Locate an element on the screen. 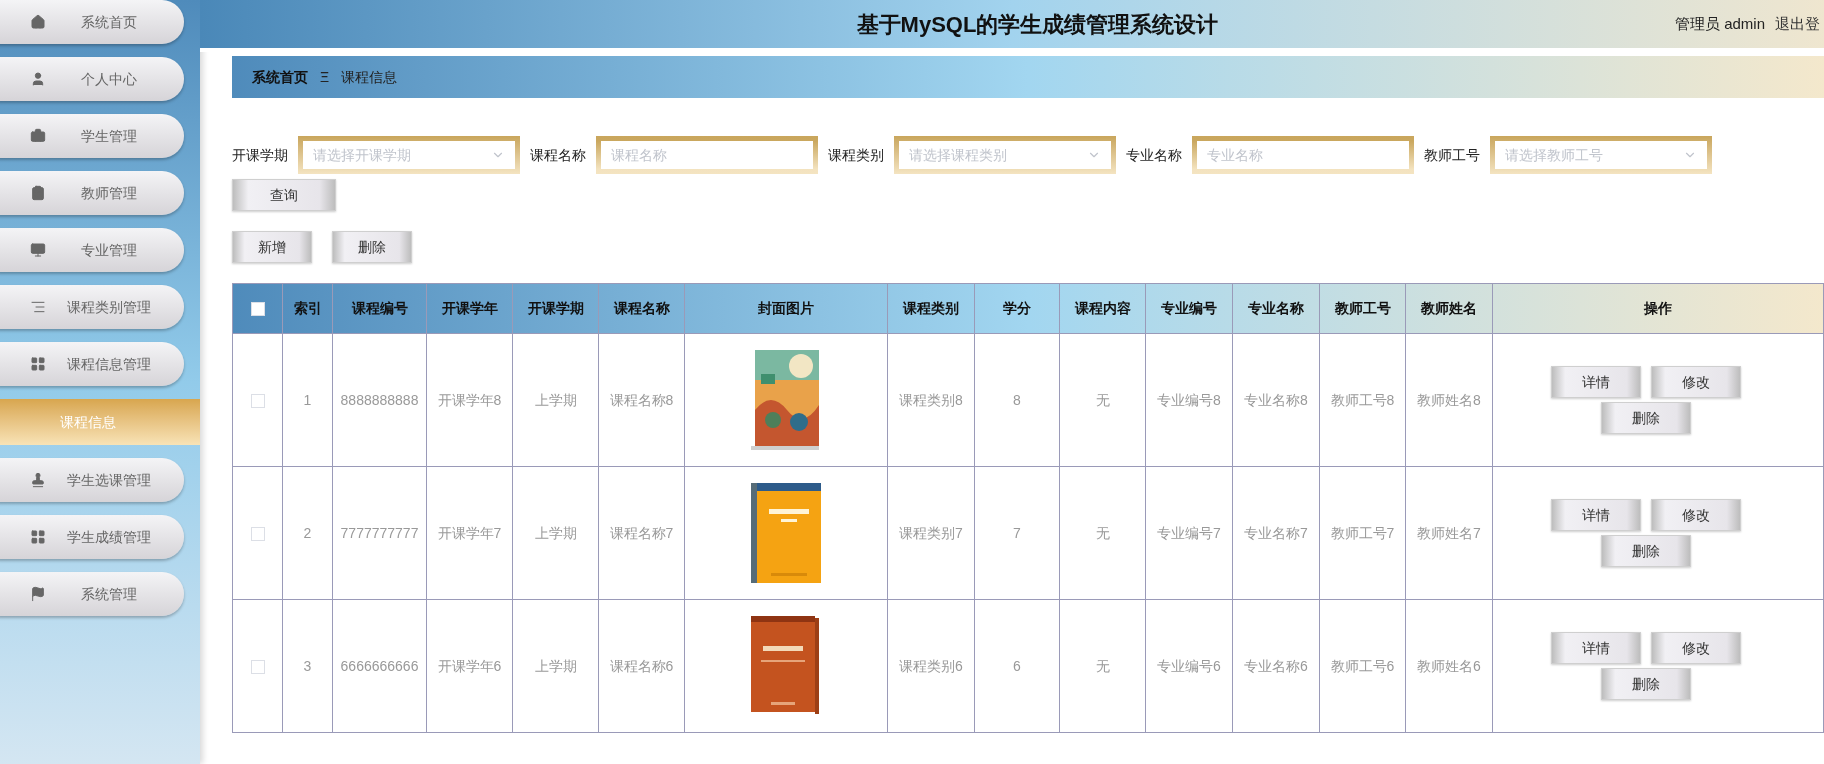 This screenshot has height=764, width=1824. table-cell: 6 is located at coordinates (1017, 666).